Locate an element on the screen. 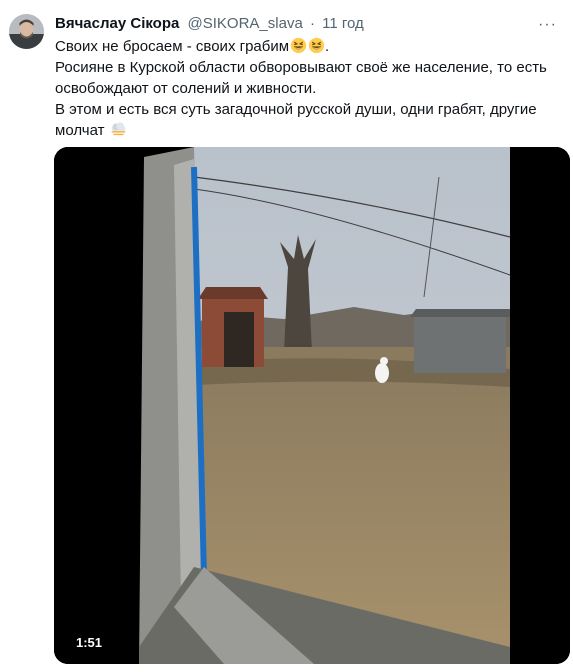 The height and width of the screenshot is (672, 573). tweet-text-line-1-content: Своих не бросаем - своих грабим is located at coordinates (172, 46).